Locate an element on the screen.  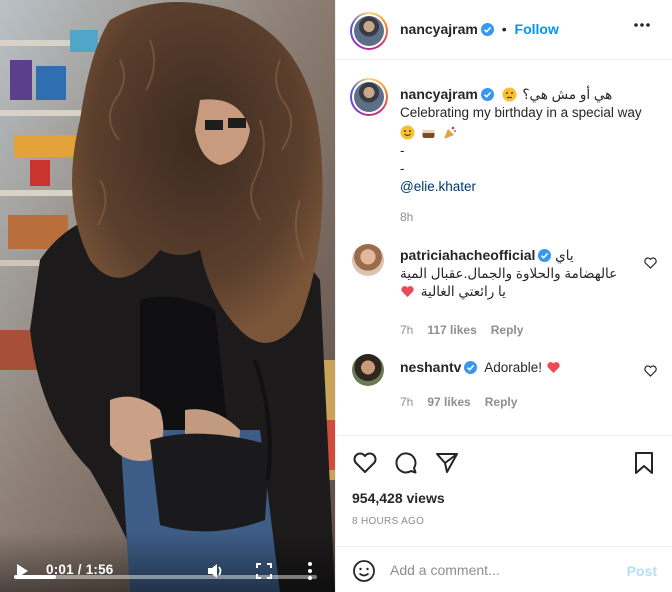
post-actions: 954,428 views 8 HOURS AGO is located at coordinates (504, 490).